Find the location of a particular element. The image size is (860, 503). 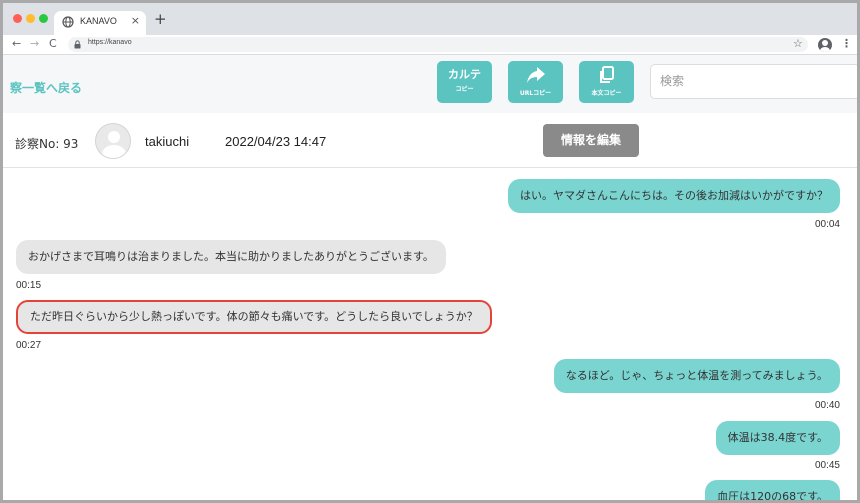

message-time: 00:27 is located at coordinates (29, 345).